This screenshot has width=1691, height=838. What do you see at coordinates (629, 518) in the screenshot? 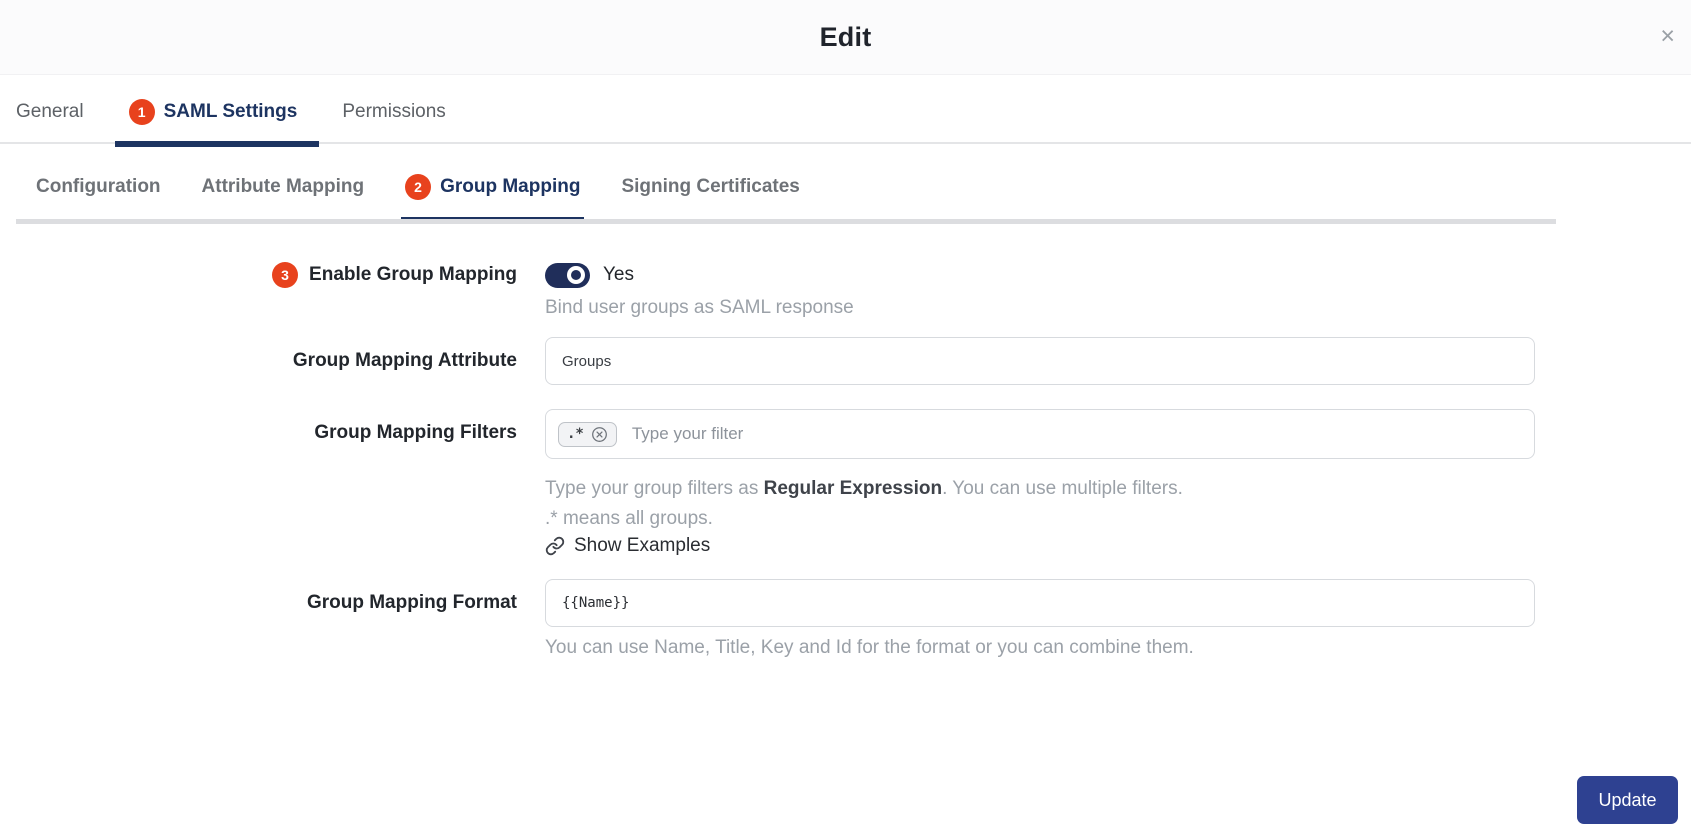
I see `filters-help-line2: .* means all groups.` at bounding box center [629, 518].